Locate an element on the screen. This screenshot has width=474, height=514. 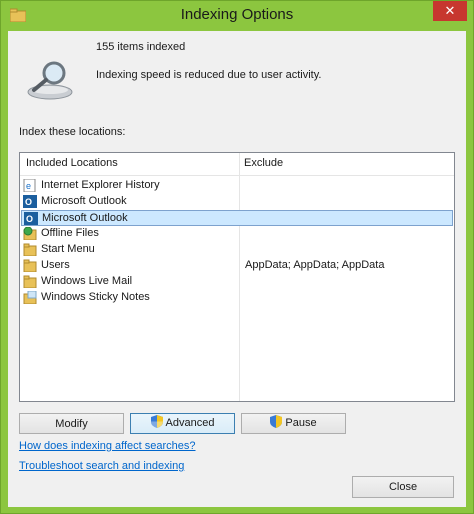
location-label: Windows Live Mail is located at coordinates (87, 281).